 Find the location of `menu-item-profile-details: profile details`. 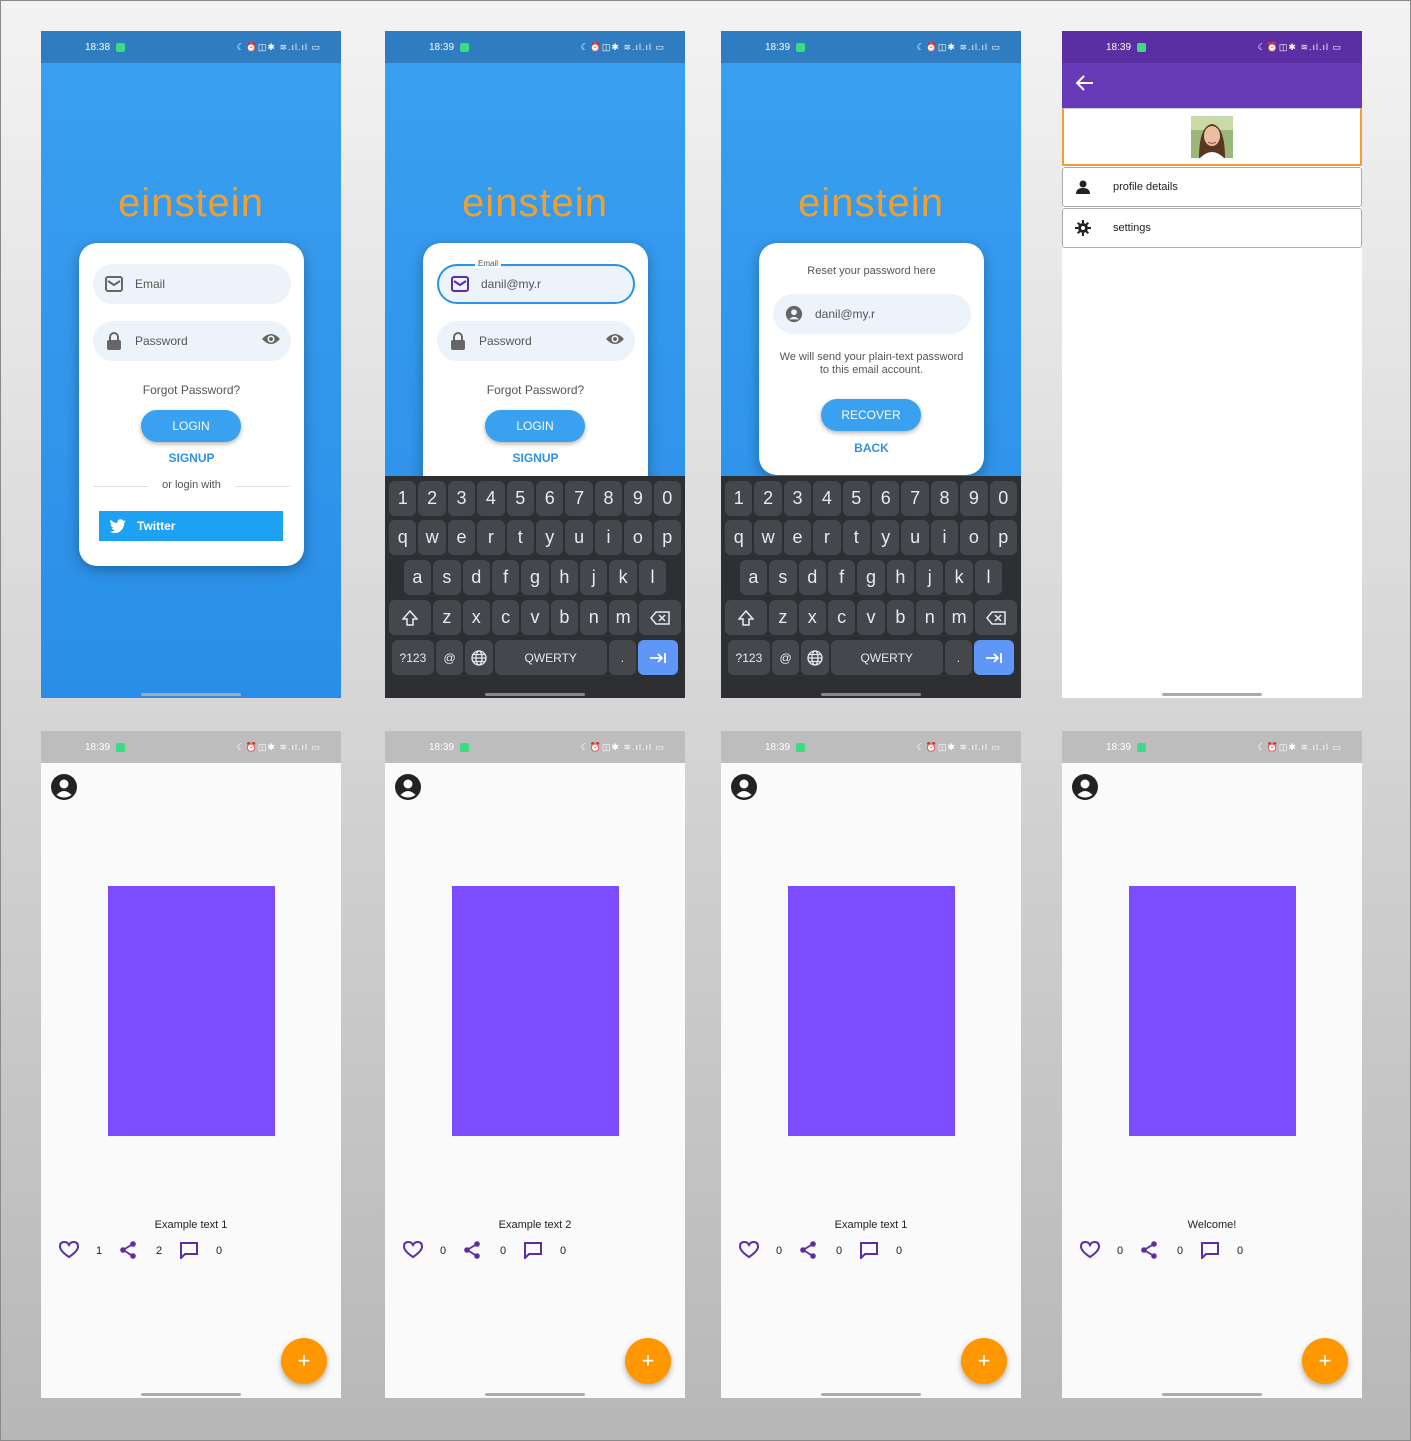

menu-item-profile-details: profile details is located at coordinates (1212, 187).